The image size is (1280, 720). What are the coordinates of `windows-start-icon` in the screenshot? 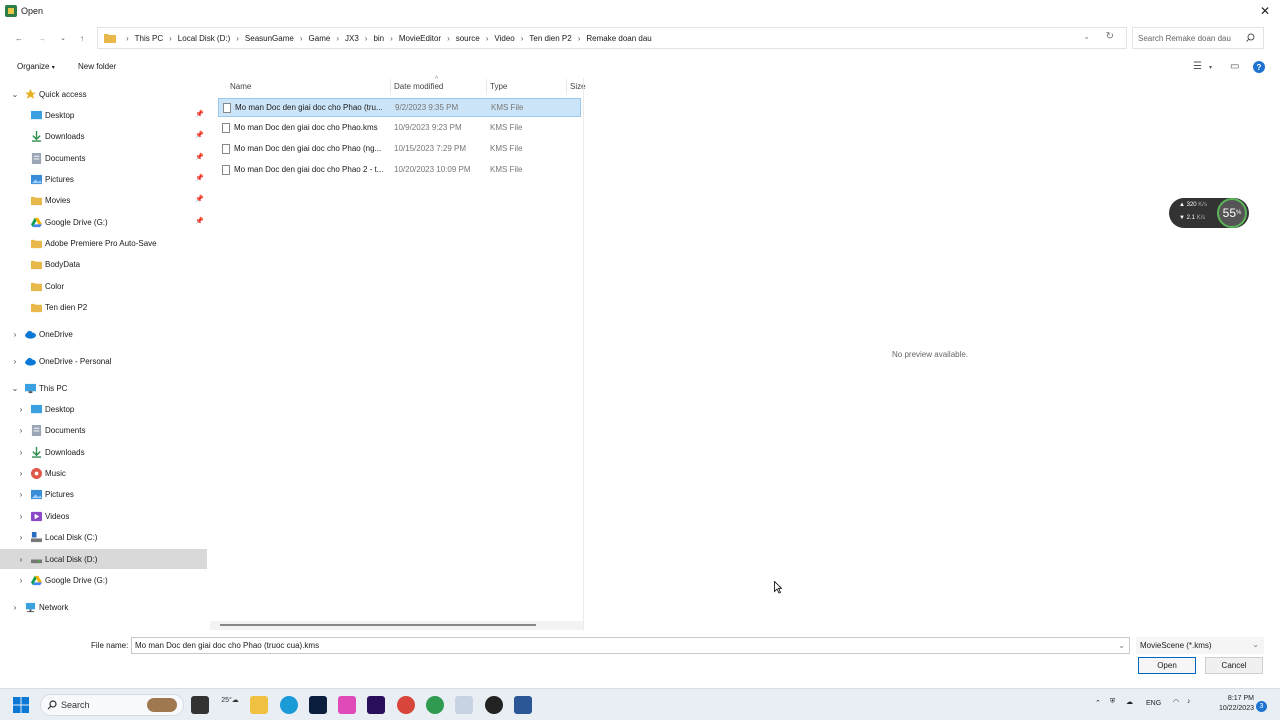 It's located at (21, 705).